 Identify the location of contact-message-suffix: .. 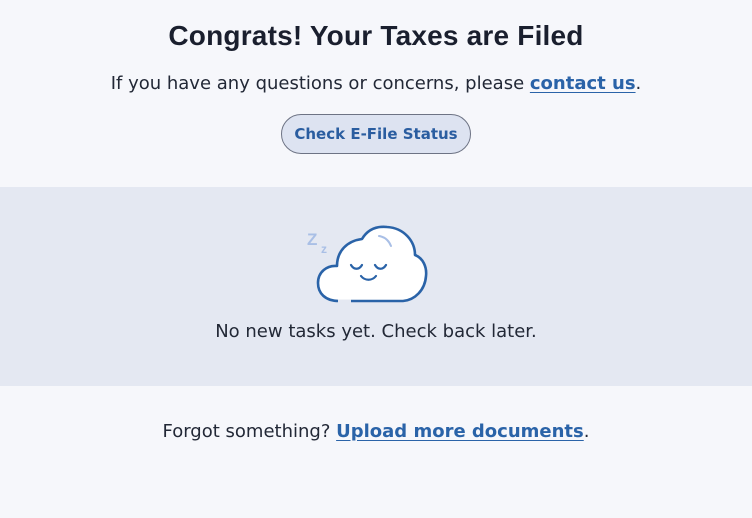
(638, 83).